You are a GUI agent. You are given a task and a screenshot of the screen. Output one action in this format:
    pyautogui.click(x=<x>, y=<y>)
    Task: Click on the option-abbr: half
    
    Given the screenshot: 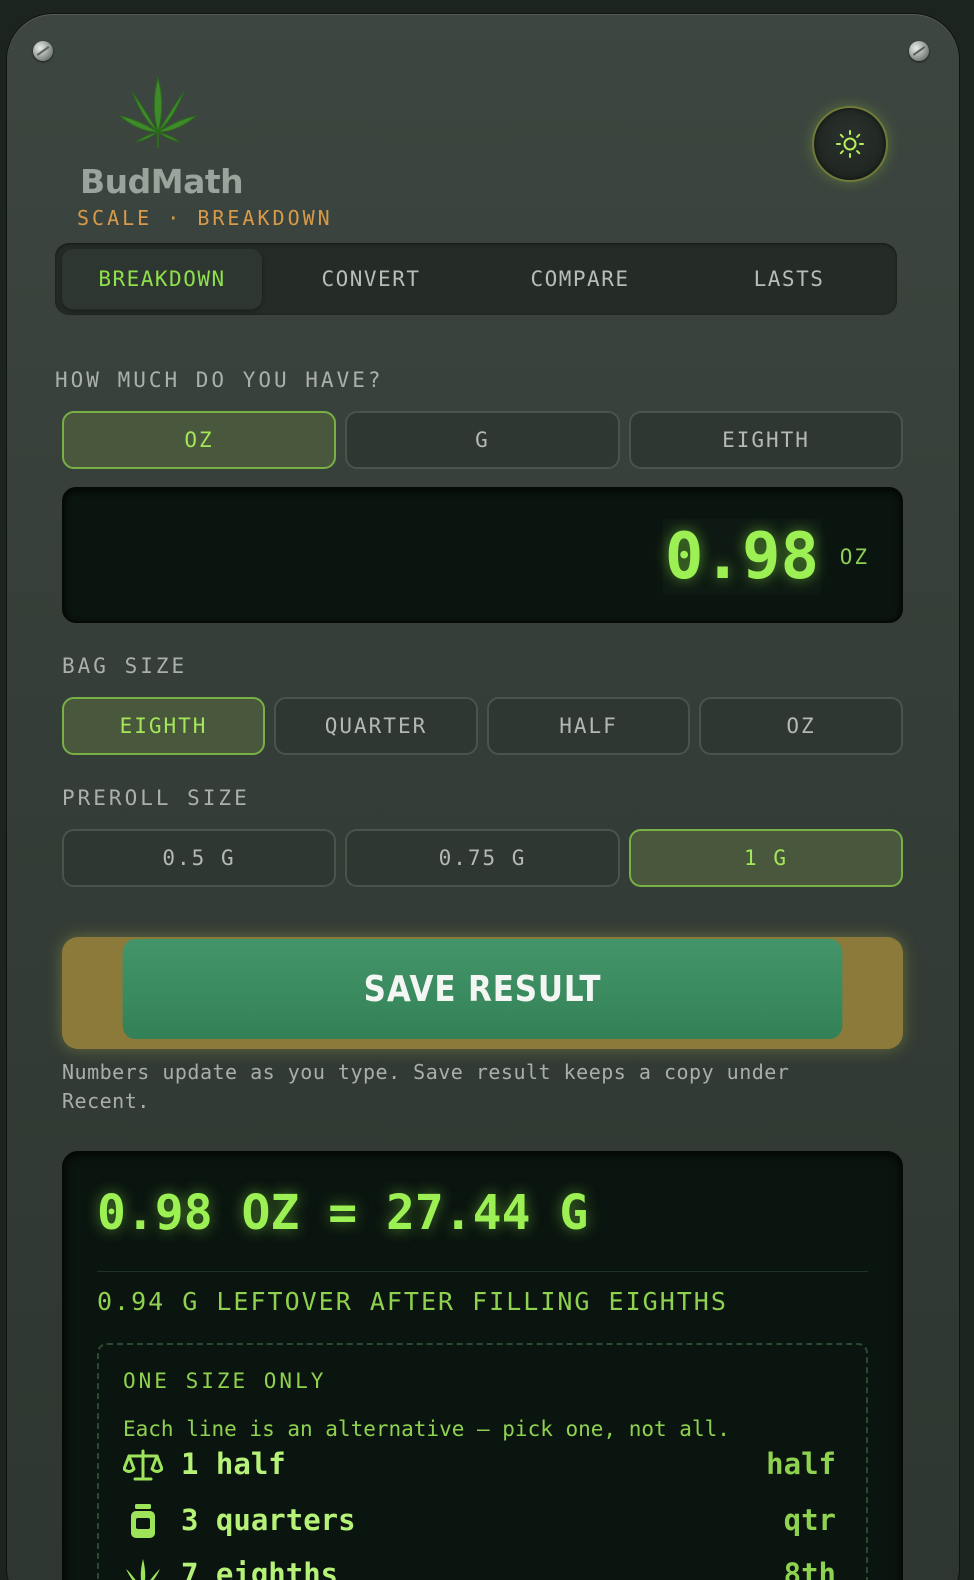 What is the action you would take?
    pyautogui.click(x=801, y=1464)
    